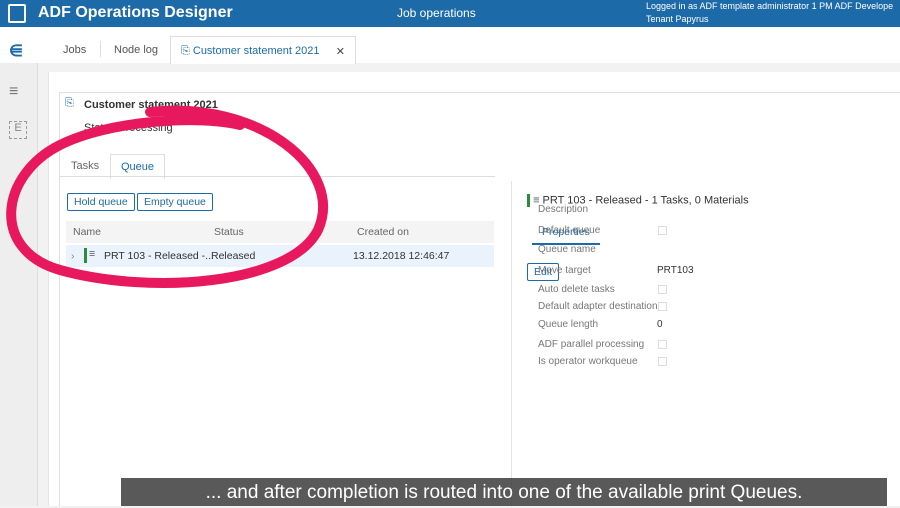  What do you see at coordinates (677, 19) in the screenshot?
I see `tenant-text: Tenant Papyrus` at bounding box center [677, 19].